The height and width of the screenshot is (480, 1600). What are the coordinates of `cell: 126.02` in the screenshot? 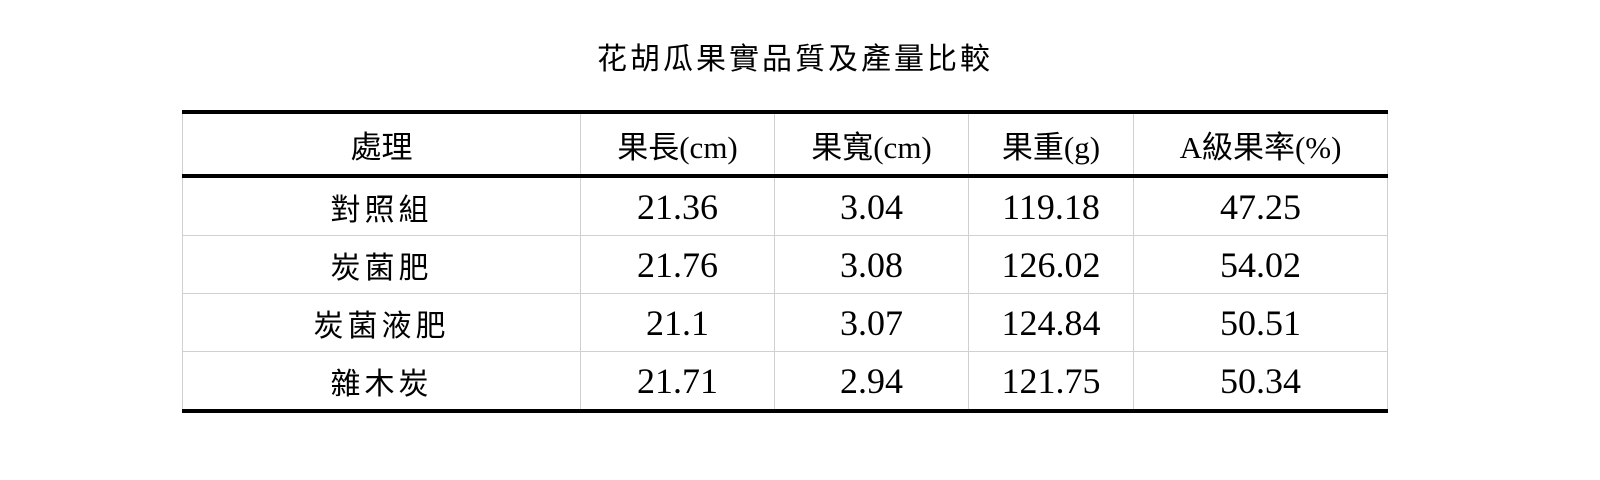 It's located at (1051, 264).